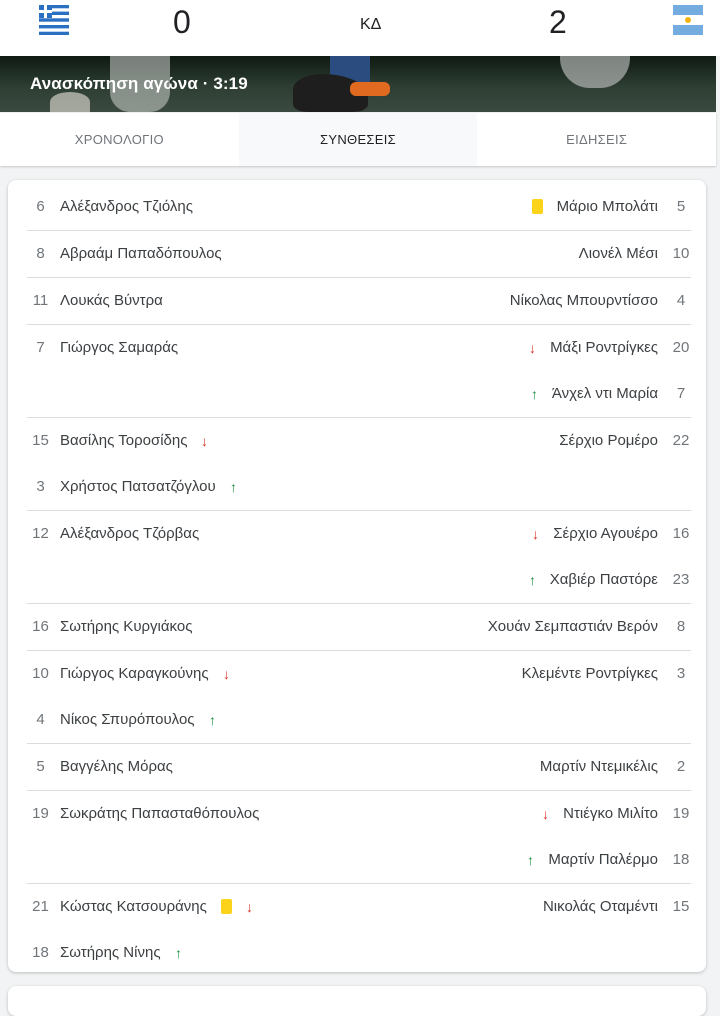  Describe the element at coordinates (159, 814) in the screenshot. I see `home-player-name: Σωκράτης Παπασταθόπουλος` at that location.